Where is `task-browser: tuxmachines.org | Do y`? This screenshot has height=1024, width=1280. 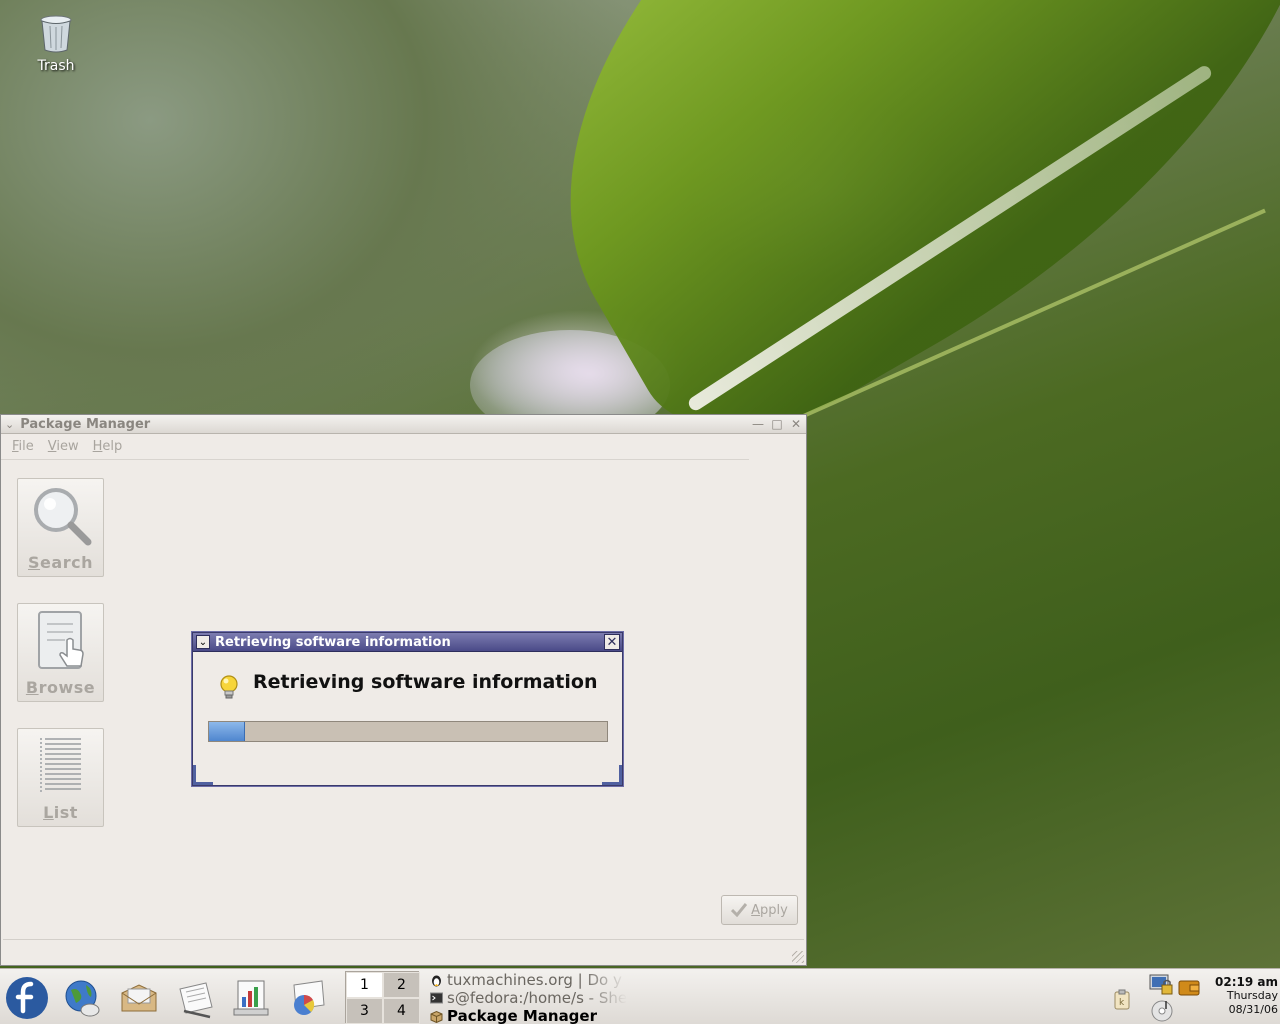 task-browser: tuxmachines.org | Do y is located at coordinates (530, 980).